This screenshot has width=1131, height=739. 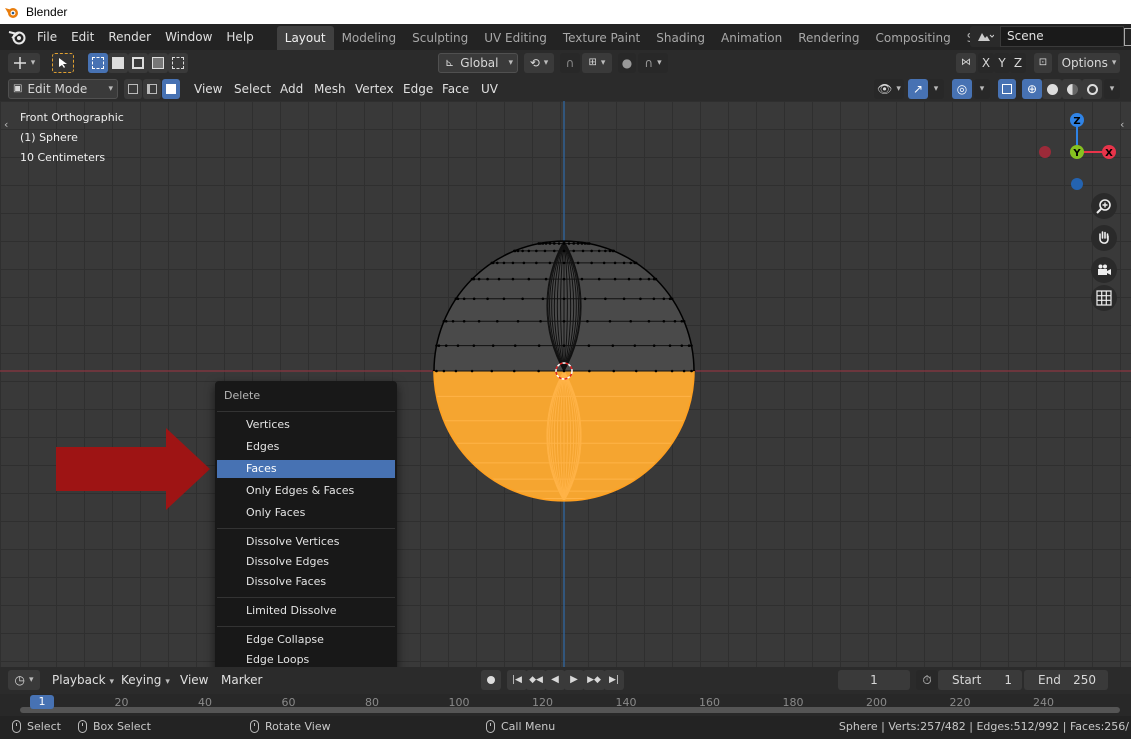 What do you see at coordinates (145, 680) in the screenshot?
I see `timeline-menu-keying: Keying ▾` at bounding box center [145, 680].